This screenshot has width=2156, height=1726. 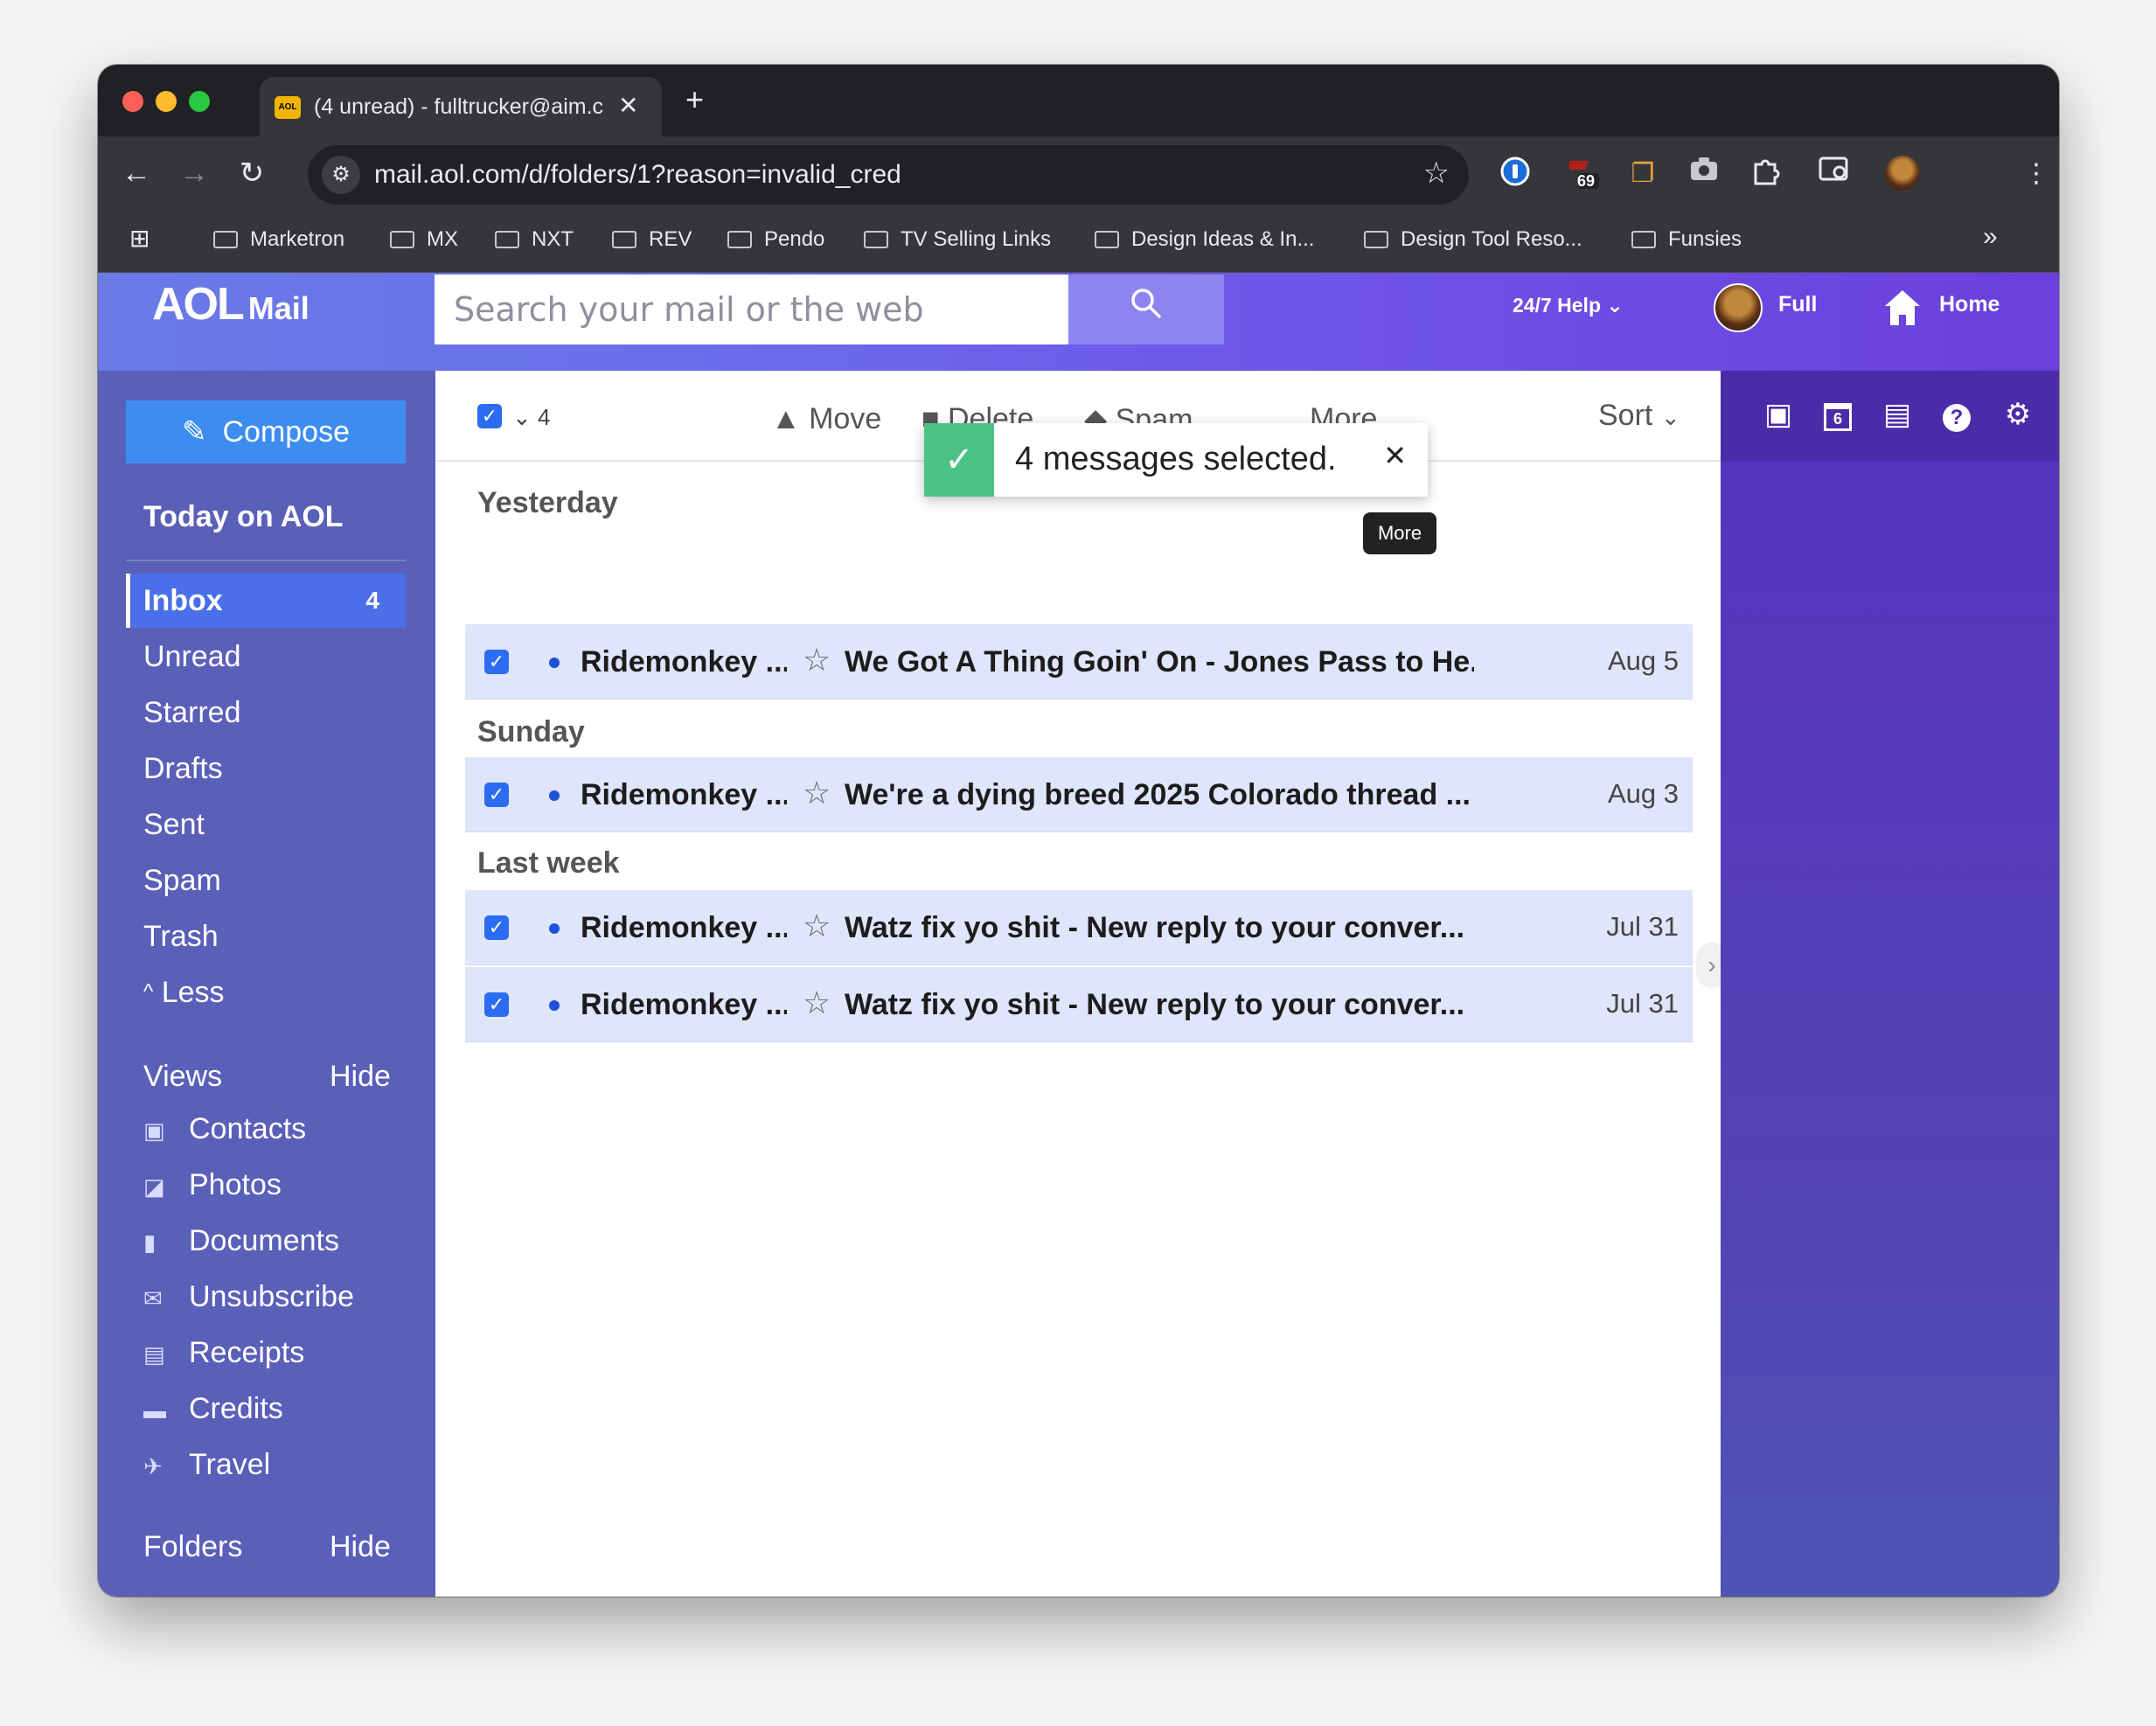 What do you see at coordinates (1568, 305) in the screenshot?
I see `help-menu: 24/7 Help ⌄` at bounding box center [1568, 305].